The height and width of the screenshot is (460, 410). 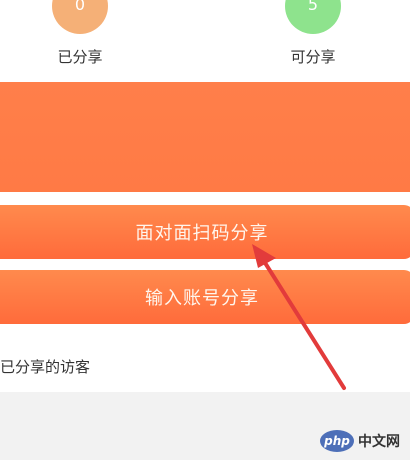 I want to click on stat-available: 5 可分享, so click(x=313, y=33).